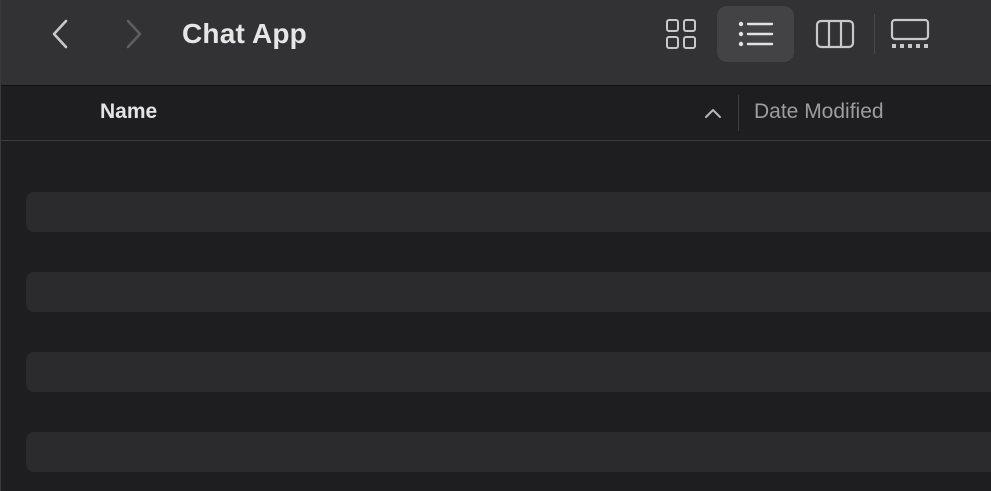 This screenshot has height=491, width=991. I want to click on chevron-left-icon, so click(60, 34).